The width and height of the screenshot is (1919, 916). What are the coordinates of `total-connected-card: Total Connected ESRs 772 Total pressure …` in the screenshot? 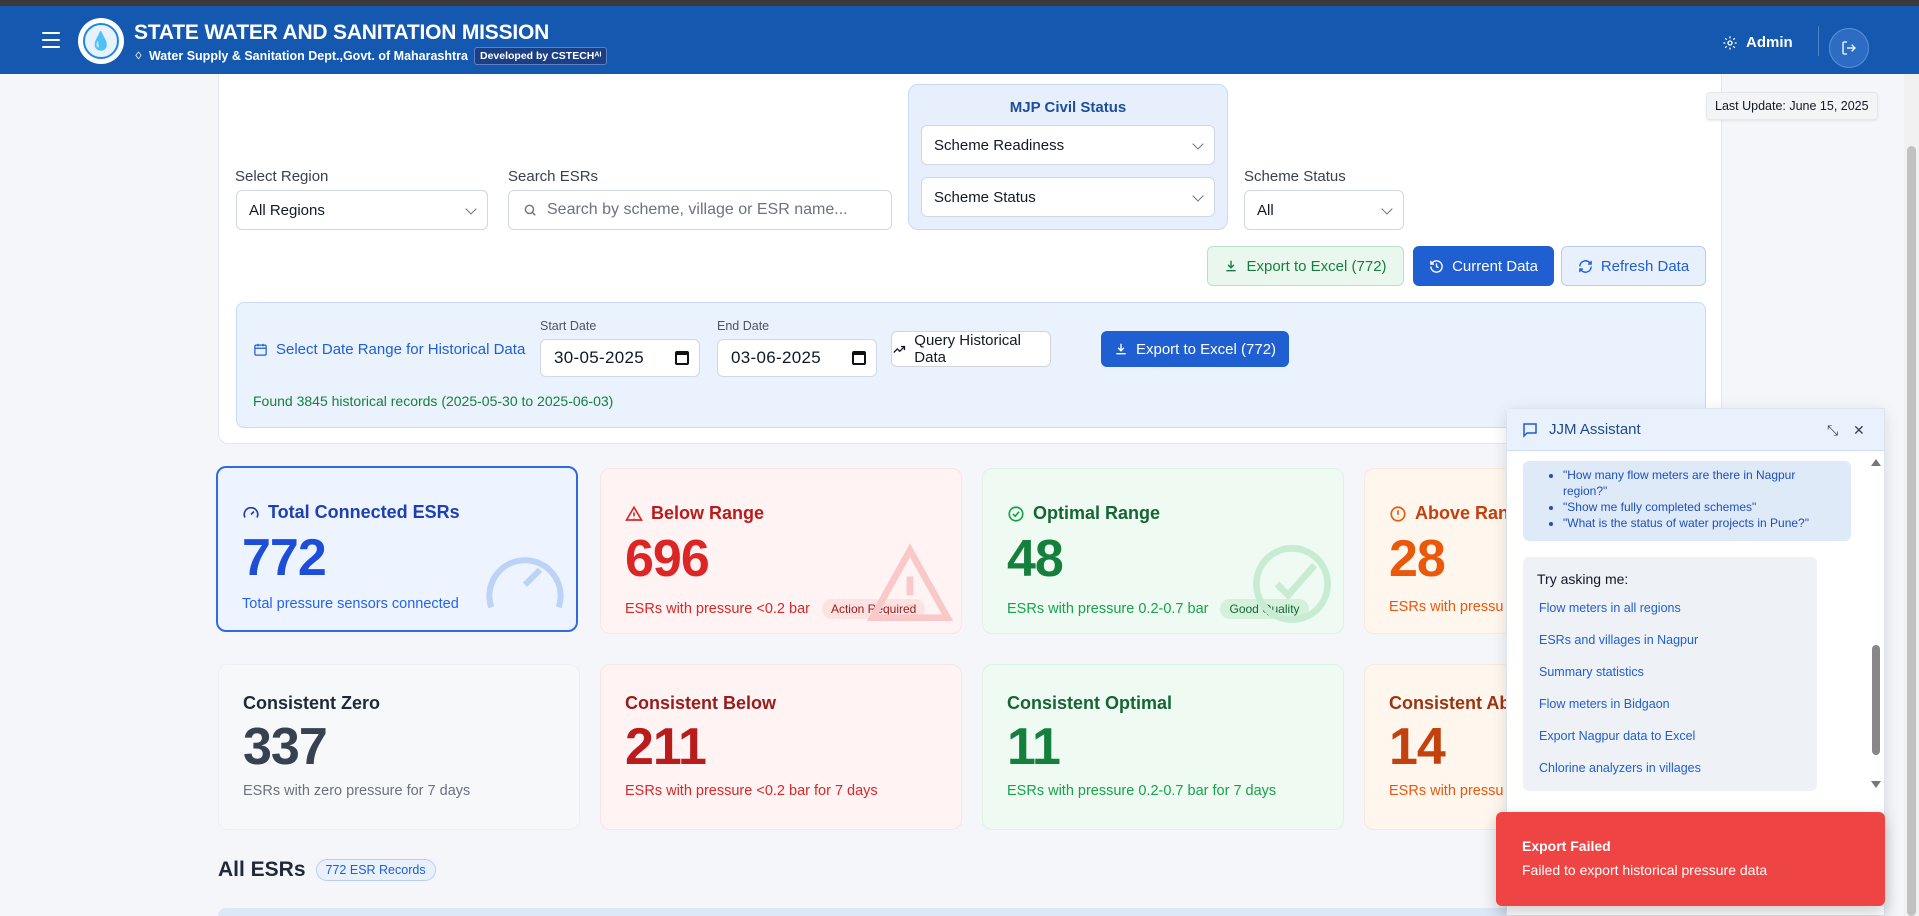 It's located at (397, 549).